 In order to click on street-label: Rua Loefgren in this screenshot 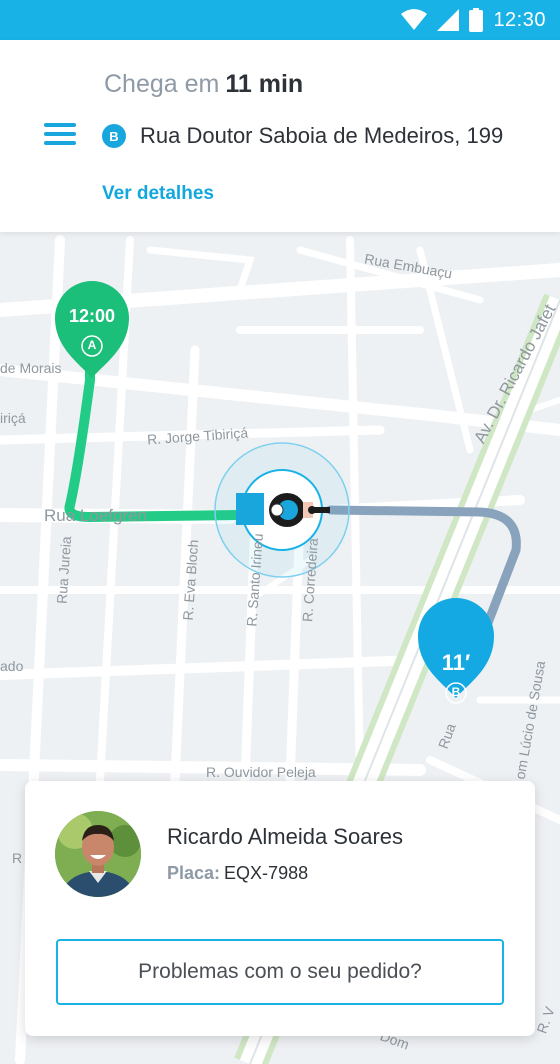, I will do `click(96, 515)`.